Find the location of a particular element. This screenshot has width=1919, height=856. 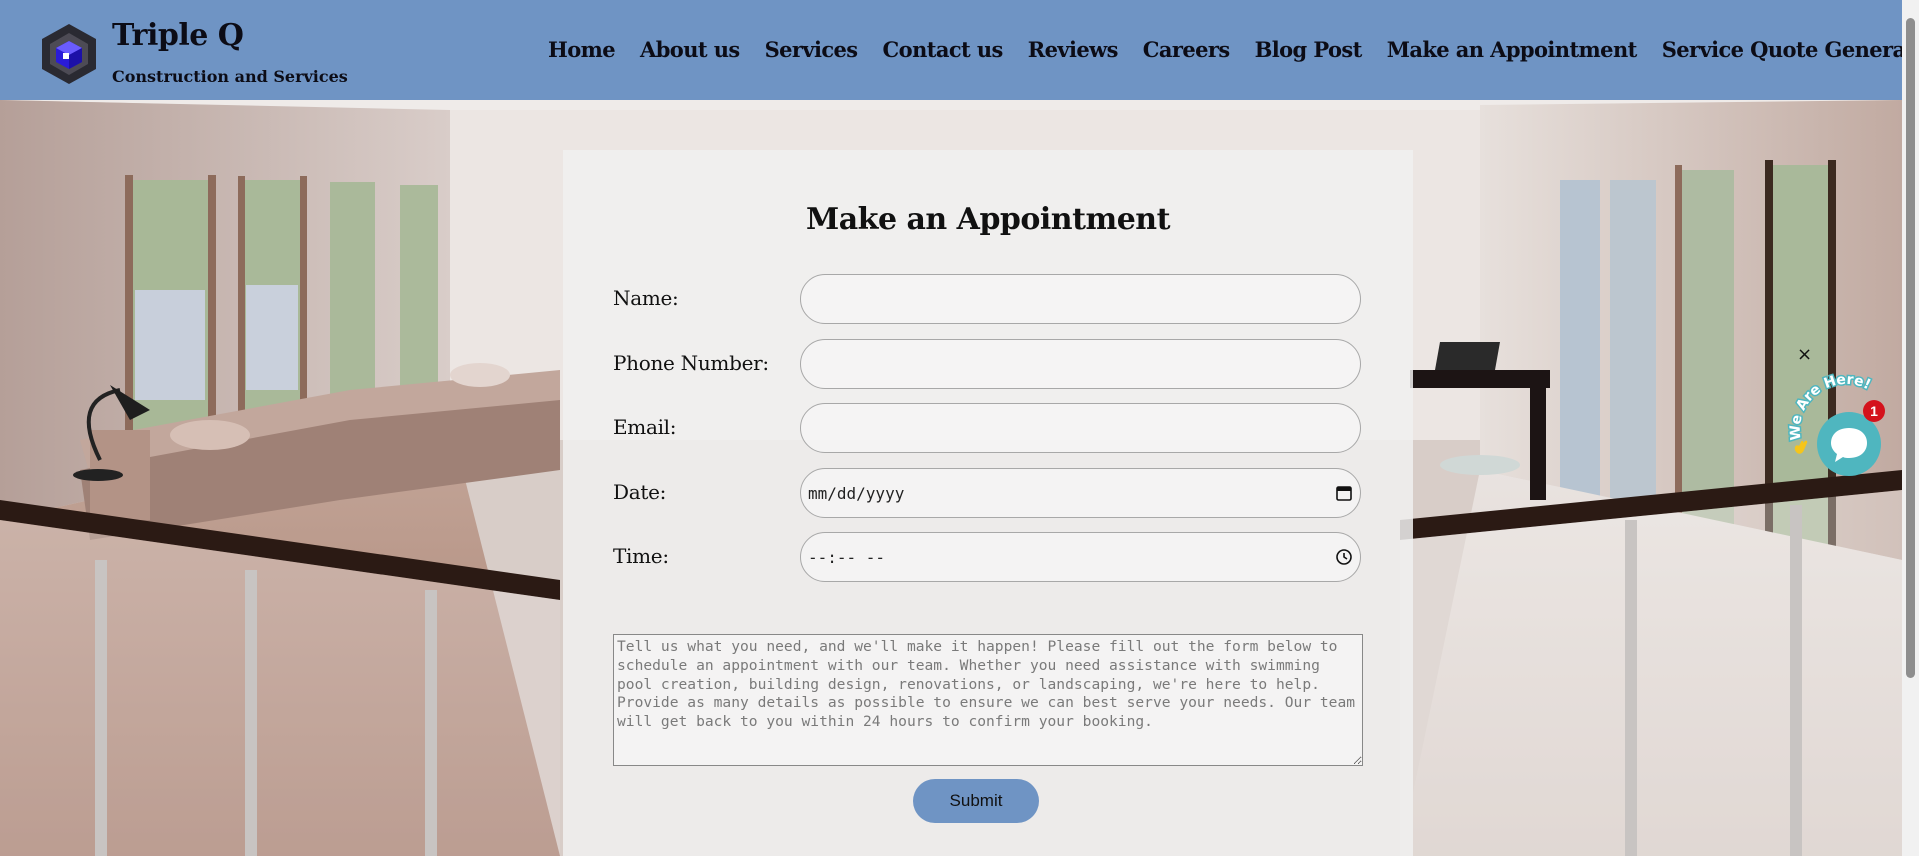

nav-item-home: Home is located at coordinates (582, 49).